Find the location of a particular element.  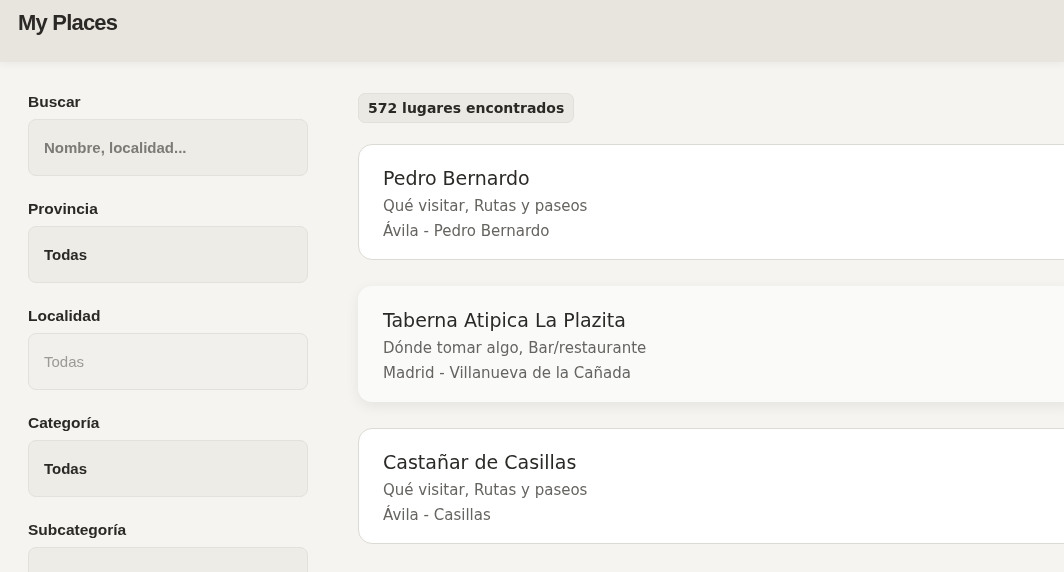

place-categories: Dónde tomar algo, Bar/restaurante is located at coordinates (515, 348).